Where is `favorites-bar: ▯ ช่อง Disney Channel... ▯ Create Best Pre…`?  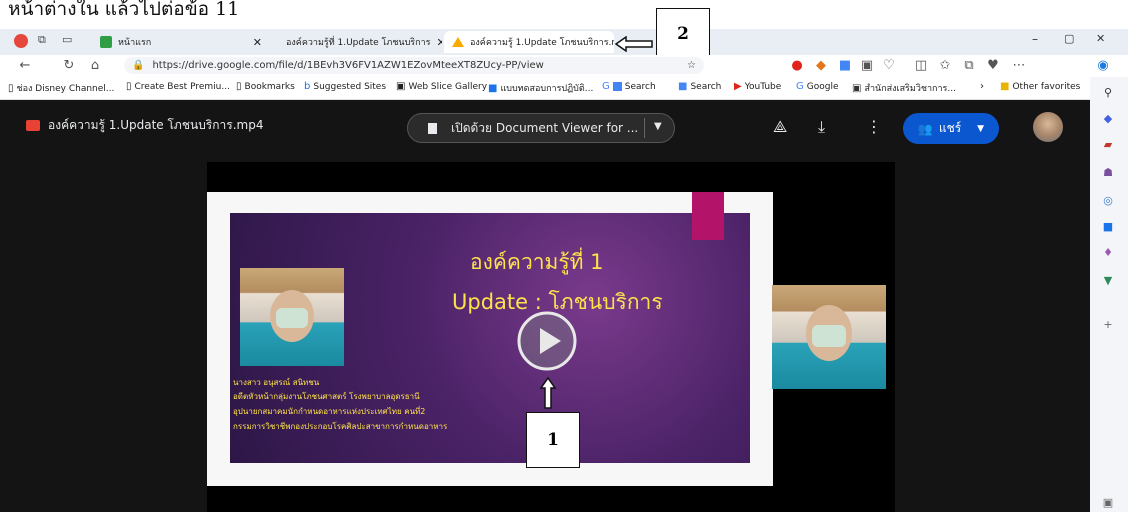 favorites-bar: ▯ ช่อง Disney Channel... ▯ Create Best Pre… is located at coordinates (545, 88).